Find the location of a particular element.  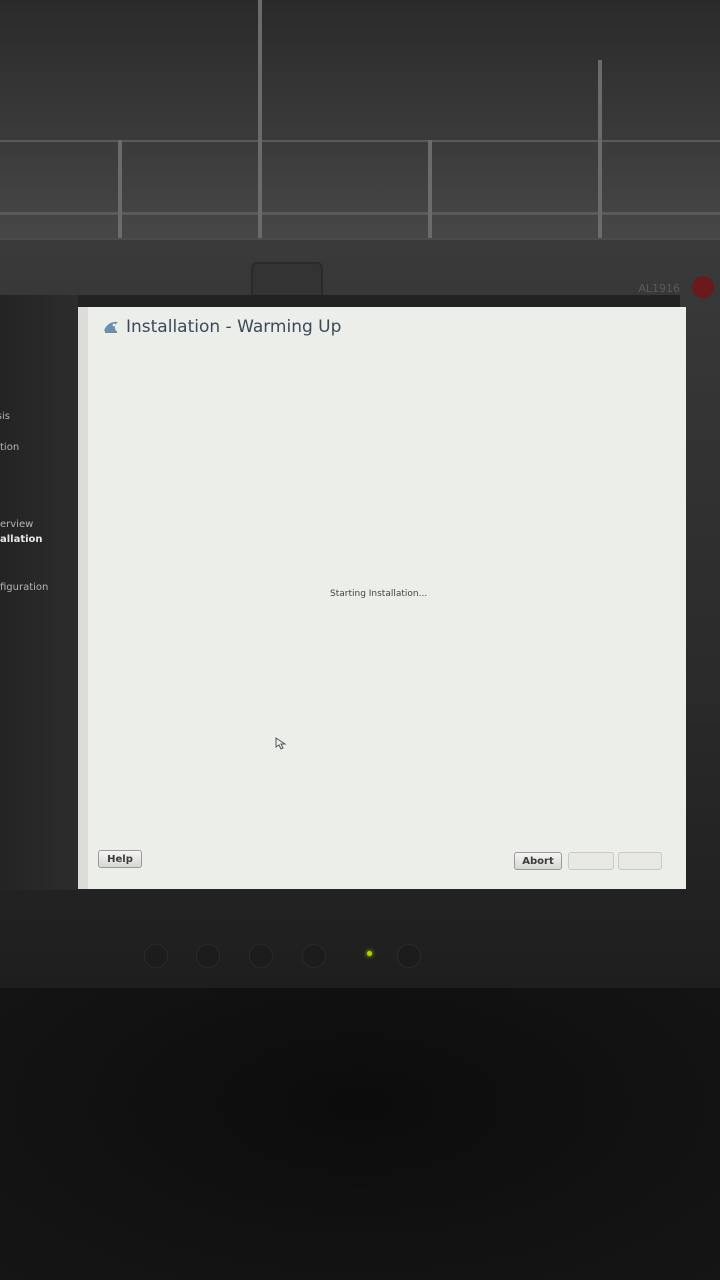

sidebar-item: erview is located at coordinates (17, 524).